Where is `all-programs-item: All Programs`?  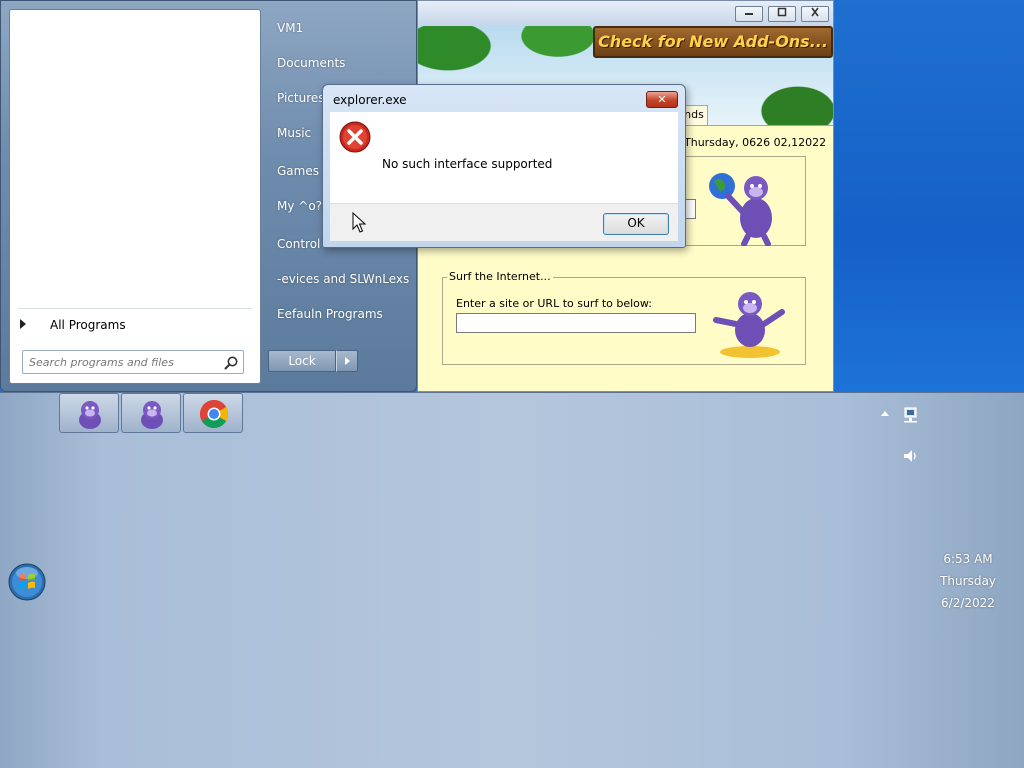
all-programs-item: All Programs is located at coordinates (135, 326).